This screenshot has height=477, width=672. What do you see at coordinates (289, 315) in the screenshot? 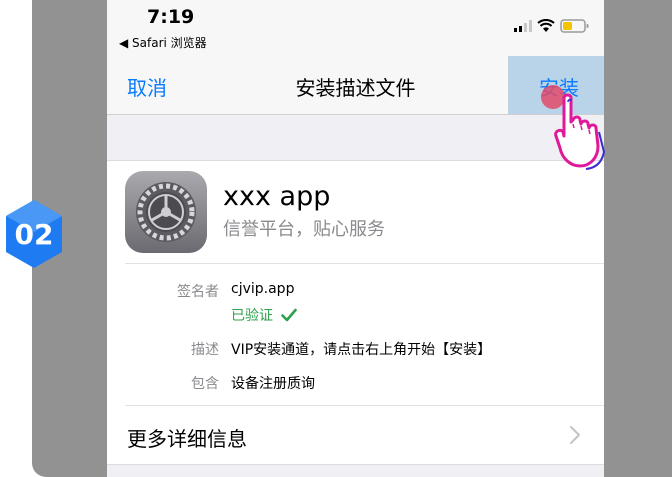
I see `checkmark-icon` at bounding box center [289, 315].